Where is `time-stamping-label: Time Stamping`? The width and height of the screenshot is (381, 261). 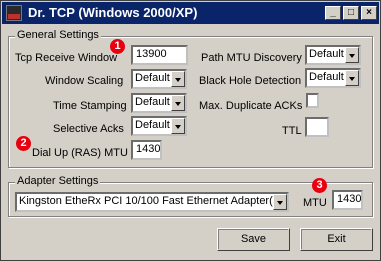
time-stamping-label: Time Stamping is located at coordinates (90, 106).